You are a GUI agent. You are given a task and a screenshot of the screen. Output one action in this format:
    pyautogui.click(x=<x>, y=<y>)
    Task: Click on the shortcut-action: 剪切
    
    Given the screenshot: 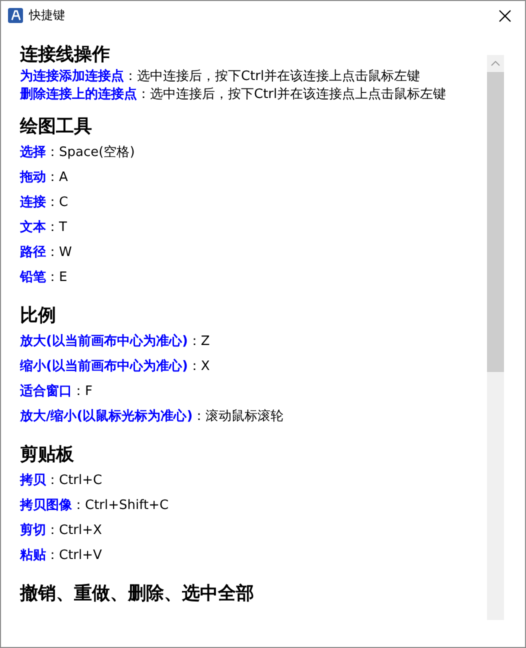 What is the action you would take?
    pyautogui.click(x=33, y=530)
    